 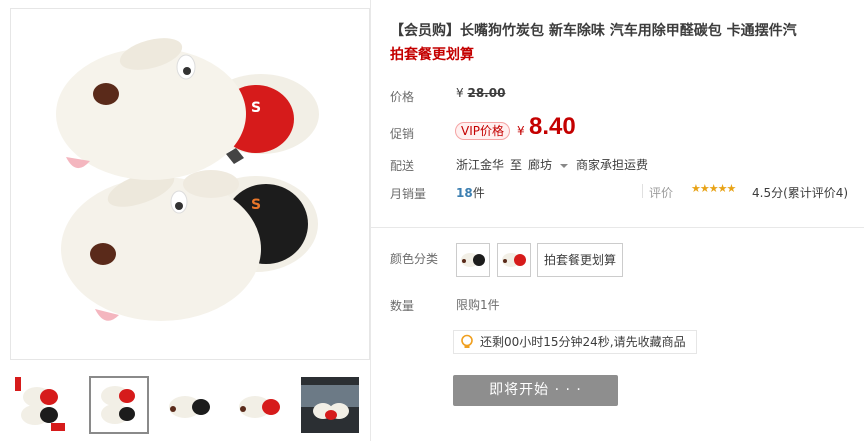 I want to click on ship-fee: 商家承担运费, so click(x=612, y=165).